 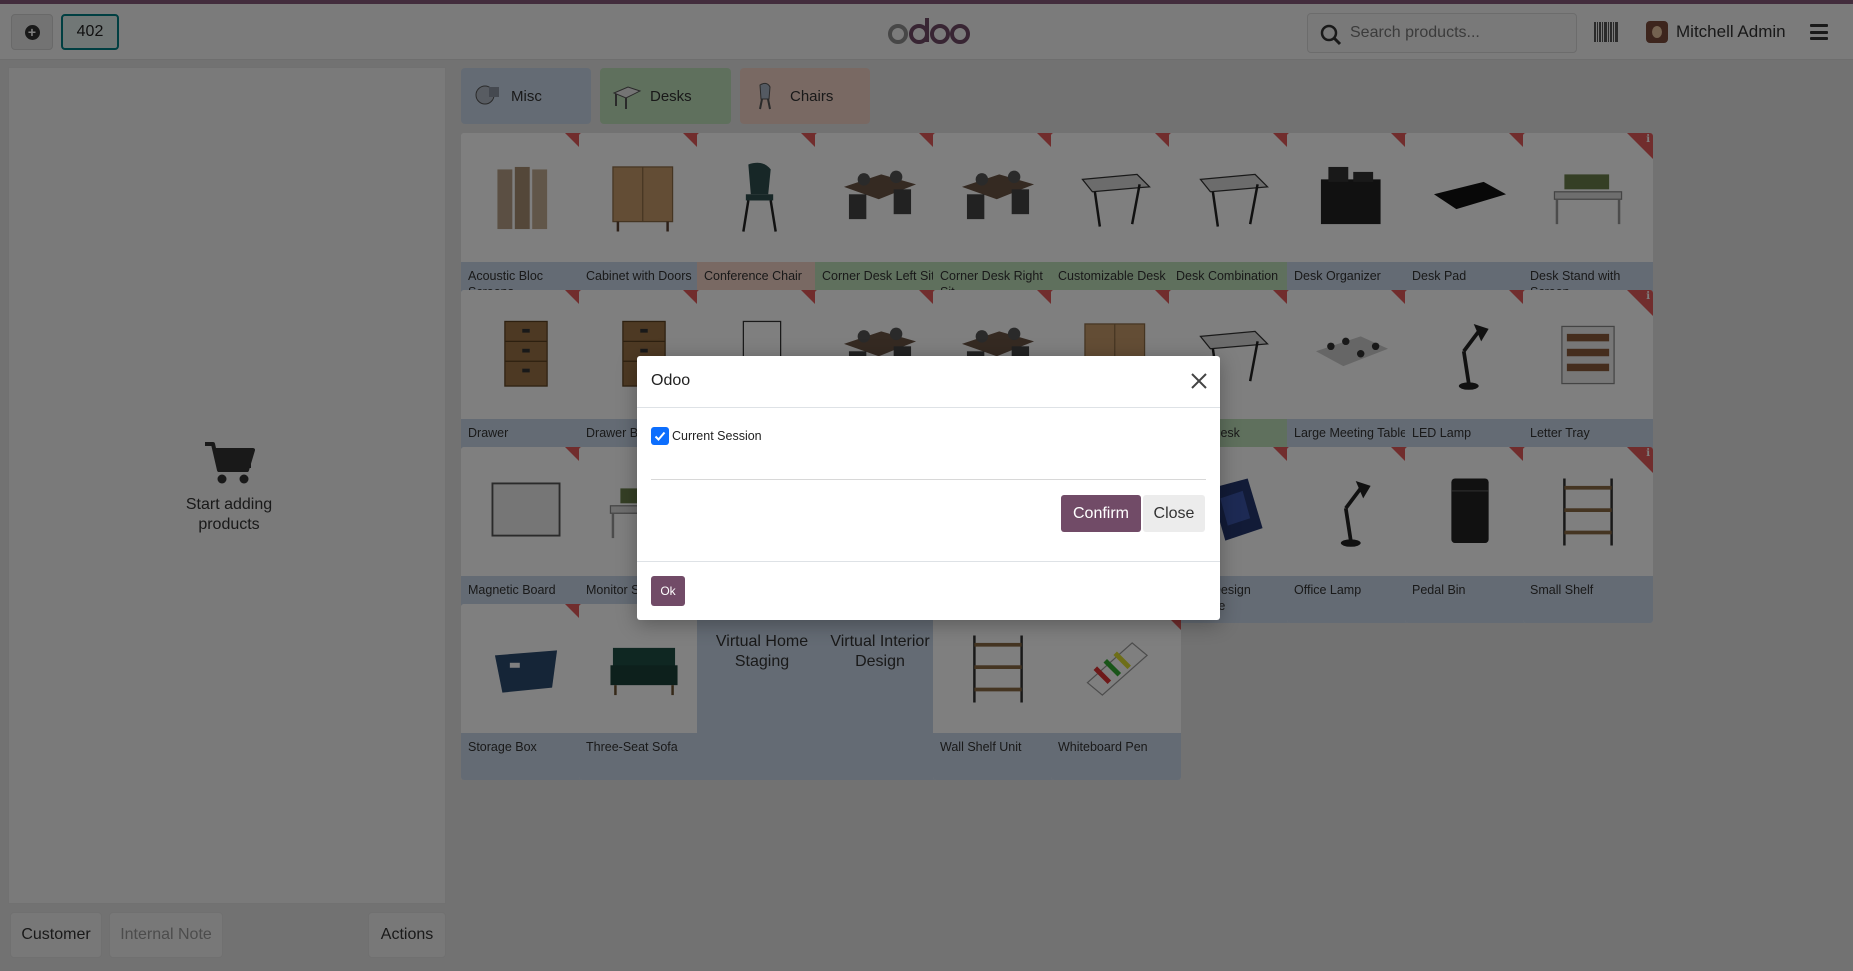 What do you see at coordinates (668, 591) in the screenshot?
I see `ok-button: Ok` at bounding box center [668, 591].